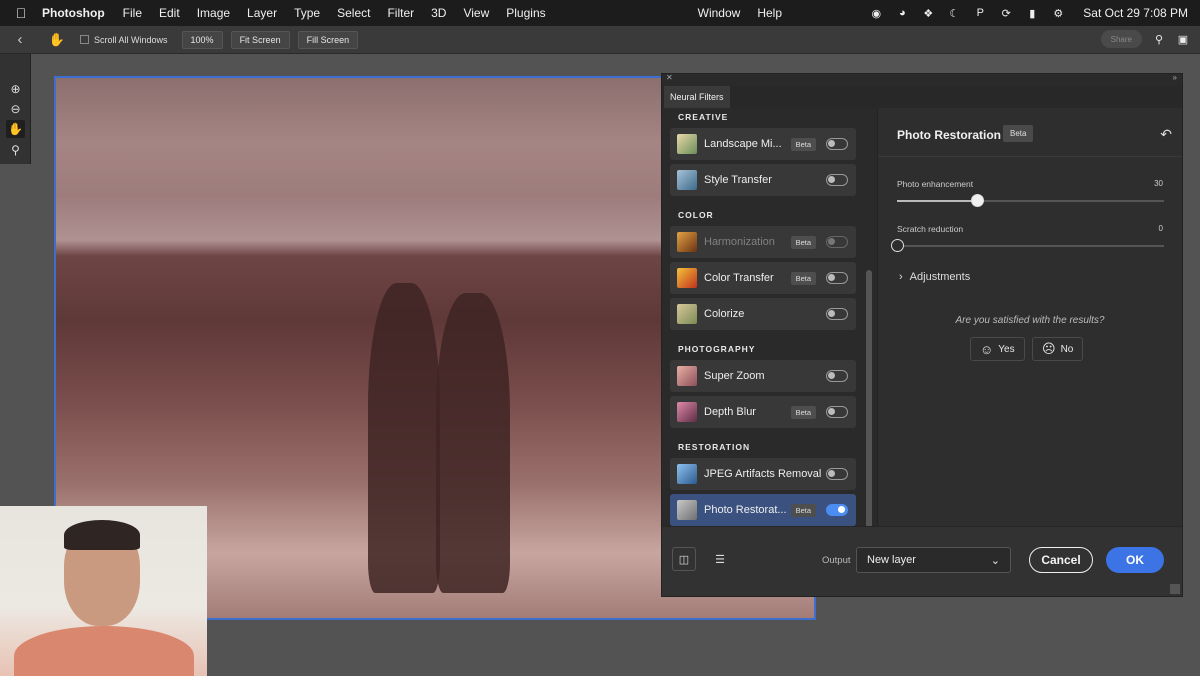  Describe the element at coordinates (1183, 39) in the screenshot. I see `workspace-icon: ▣` at that location.